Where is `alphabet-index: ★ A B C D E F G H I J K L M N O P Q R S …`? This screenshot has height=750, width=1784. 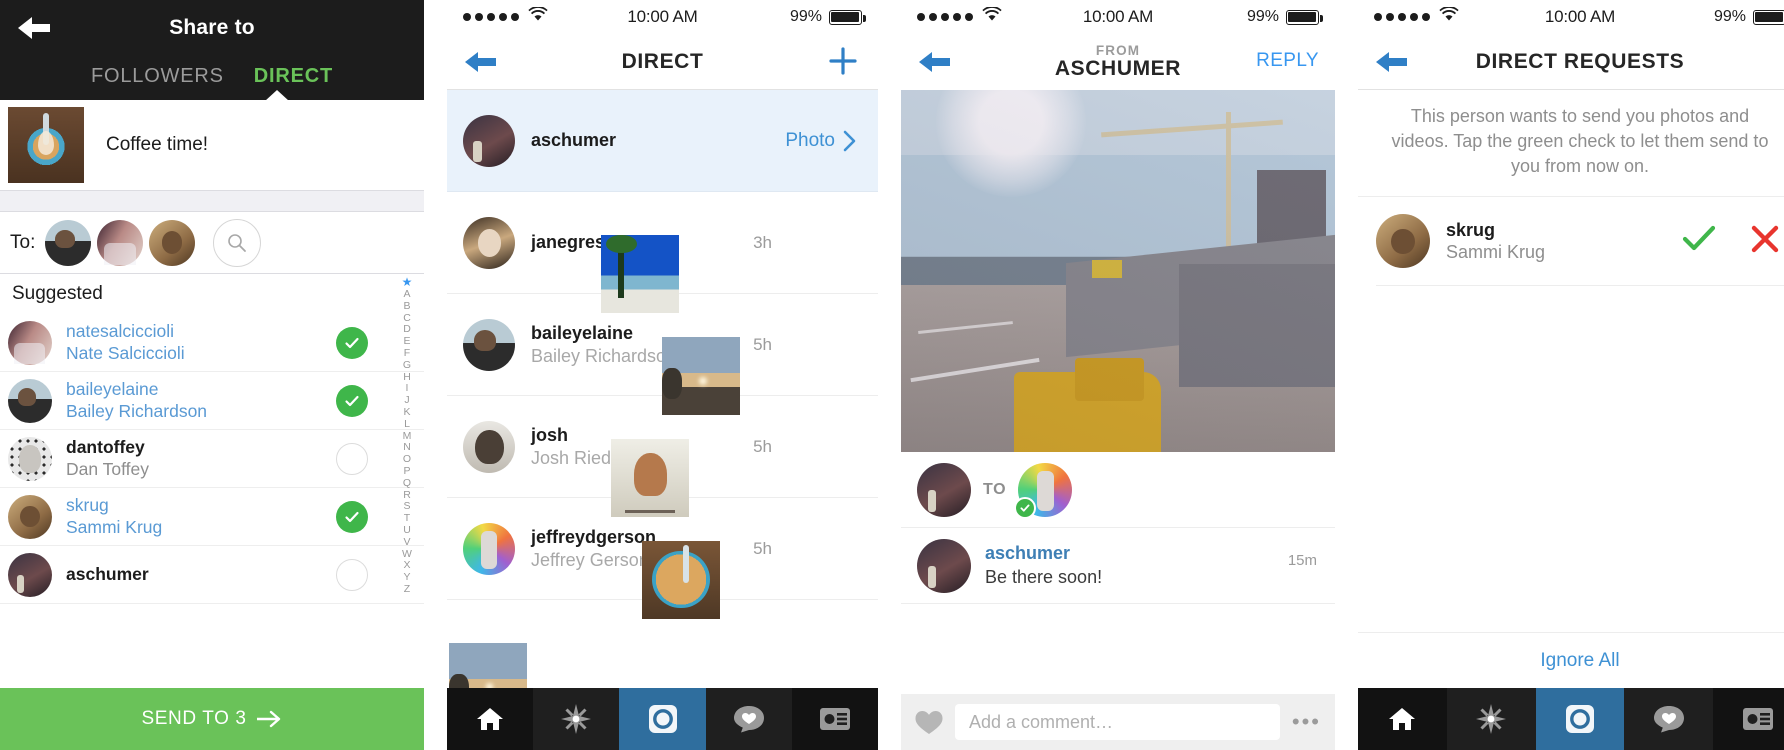
alphabet-index: ★ A B C D E F G H I J K L M N O P Q R S … is located at coordinates (407, 436).